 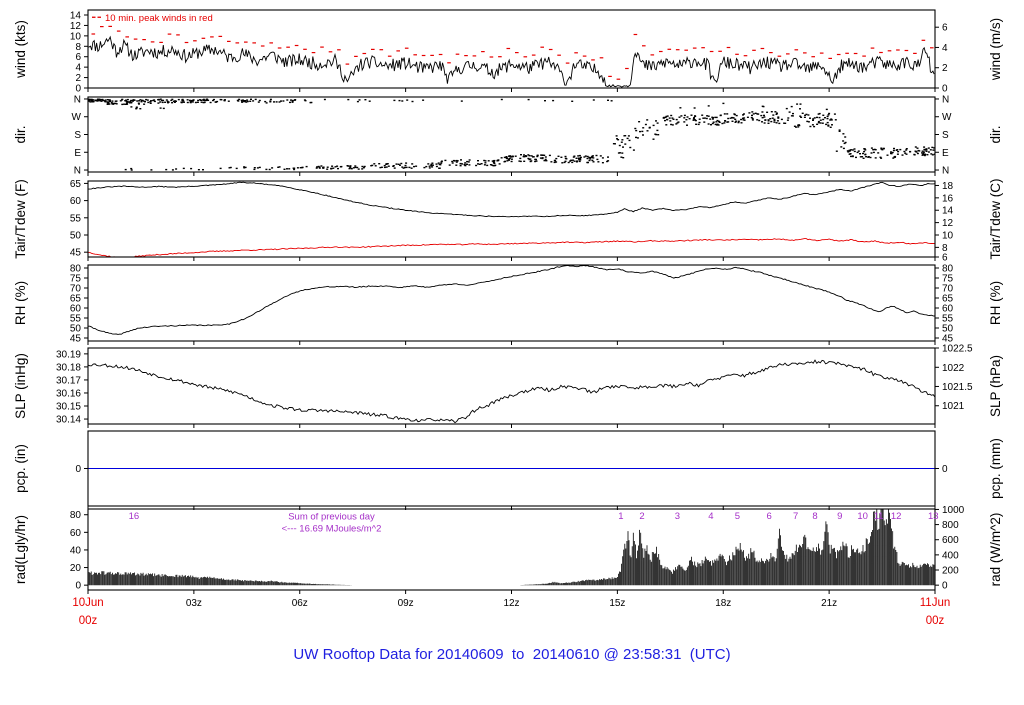 I want to click on series-group-temp, so click(x=511, y=219).